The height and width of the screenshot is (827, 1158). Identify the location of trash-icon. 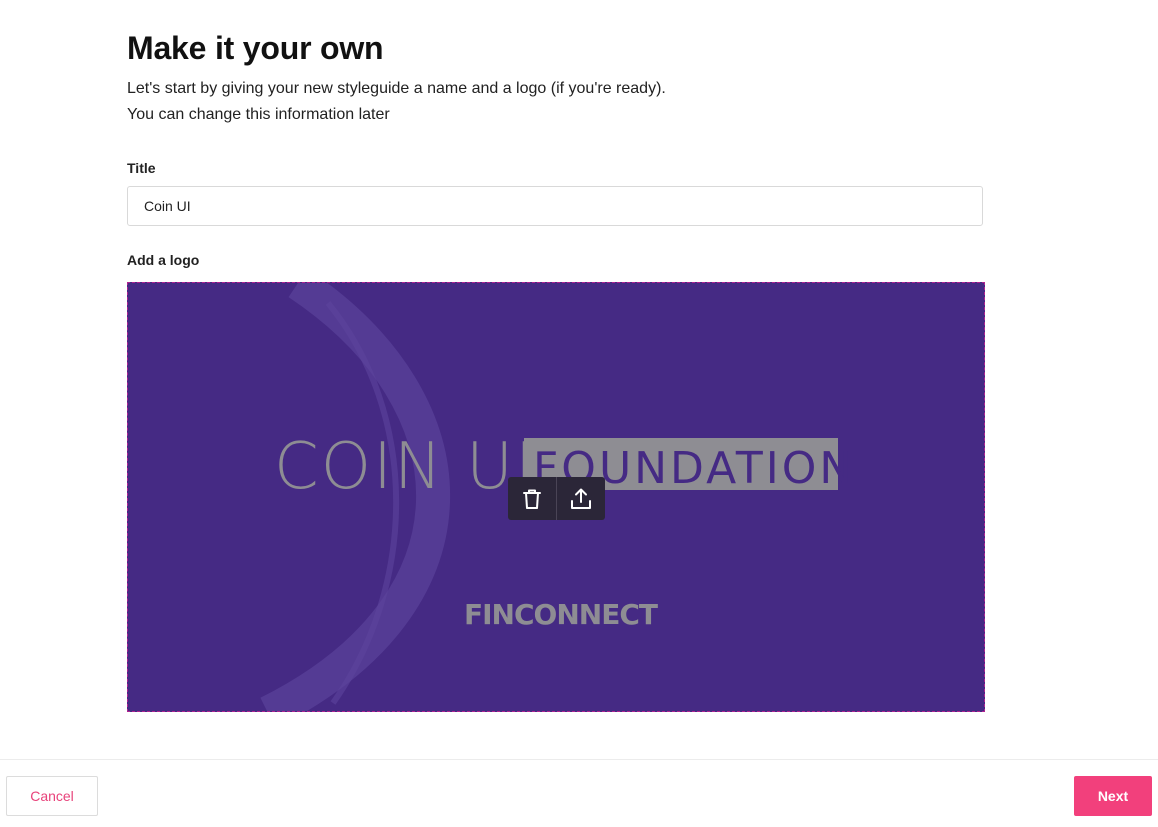
(532, 499).